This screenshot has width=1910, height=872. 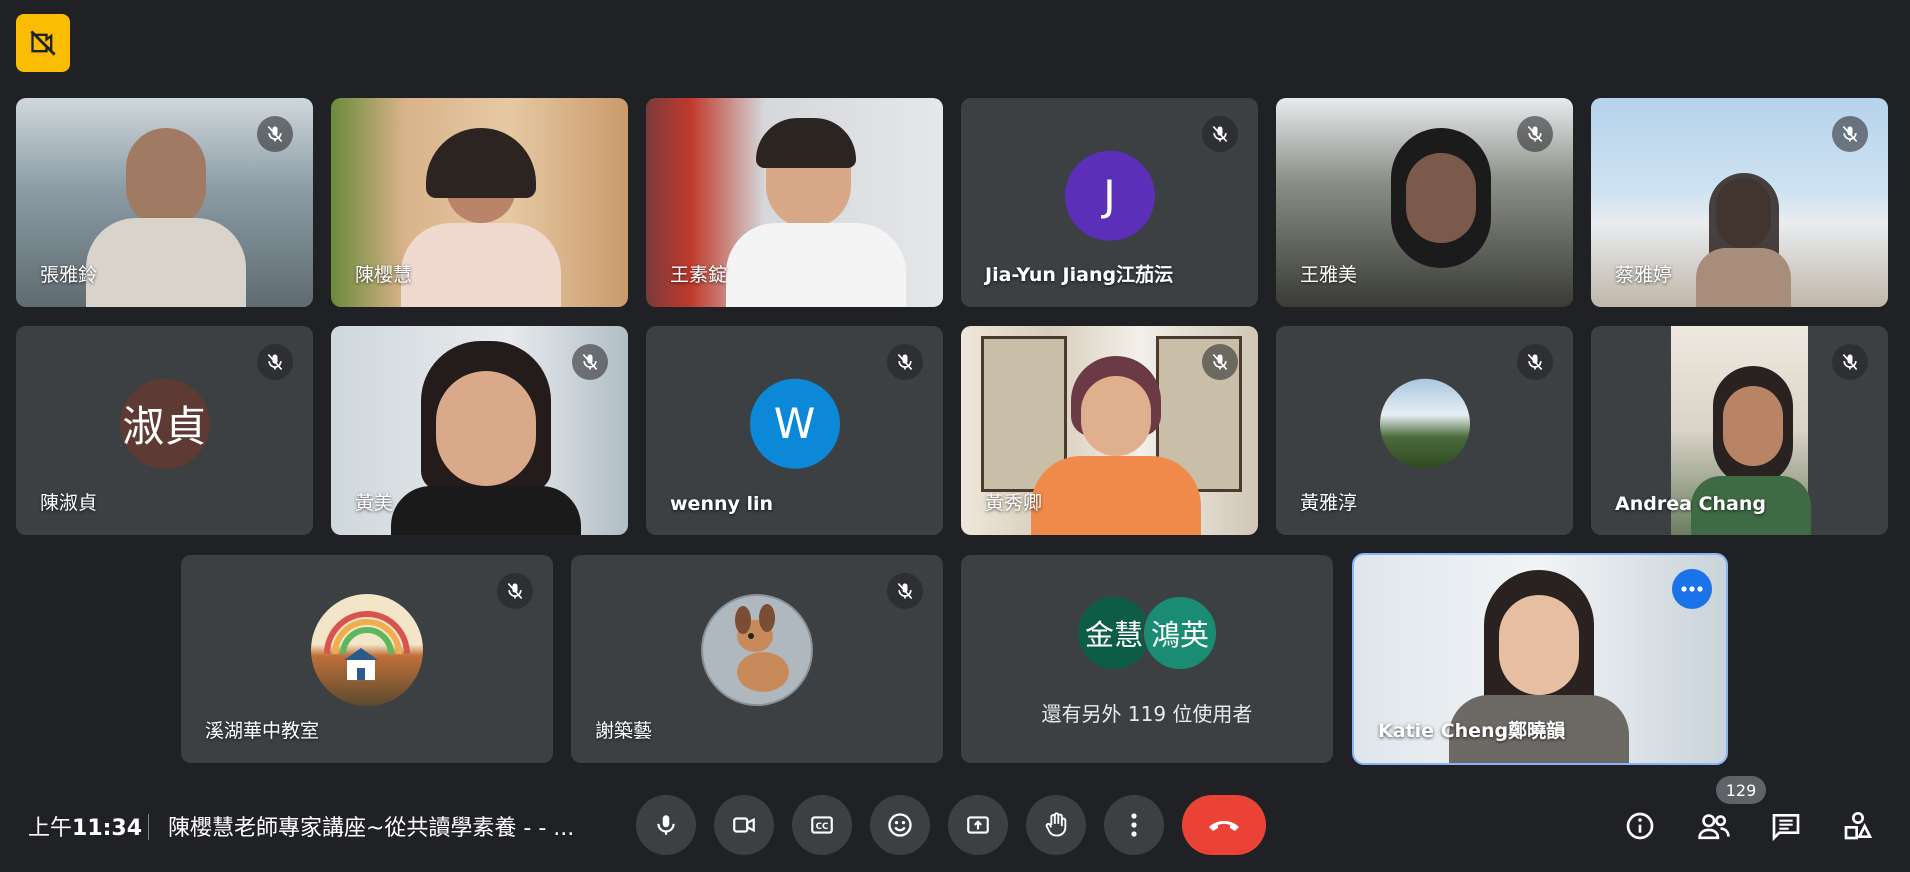 I want to click on emoji-icon, so click(x=900, y=825).